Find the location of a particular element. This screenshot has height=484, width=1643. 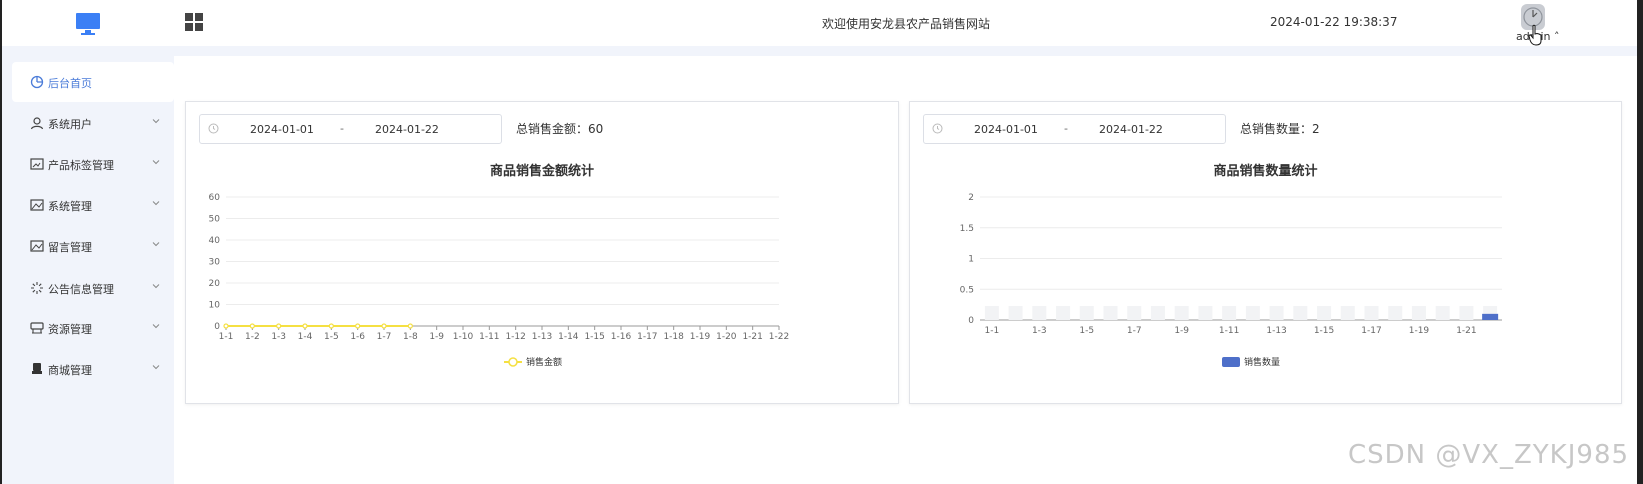

sidebar-item-label: 系统管理 is located at coordinates (70, 206).